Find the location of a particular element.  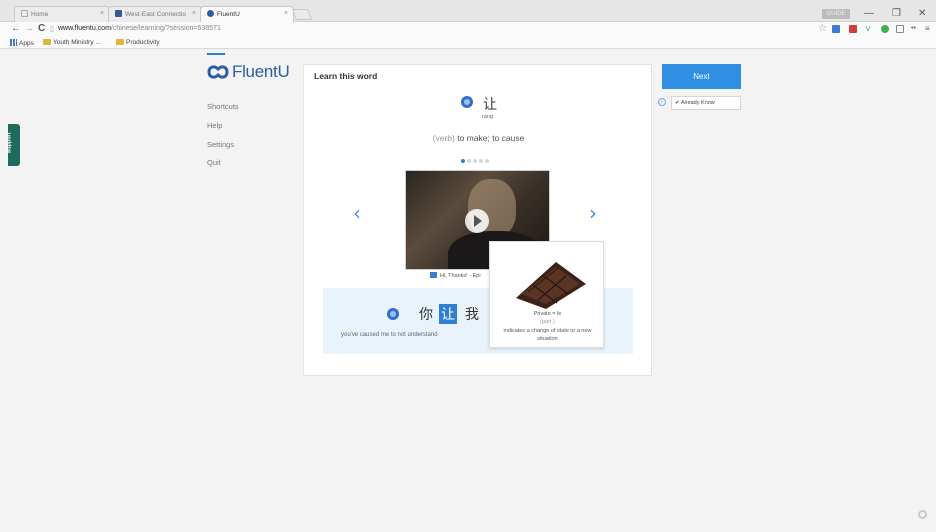

bookmark-productivity: Productivity is located at coordinates (138, 42).